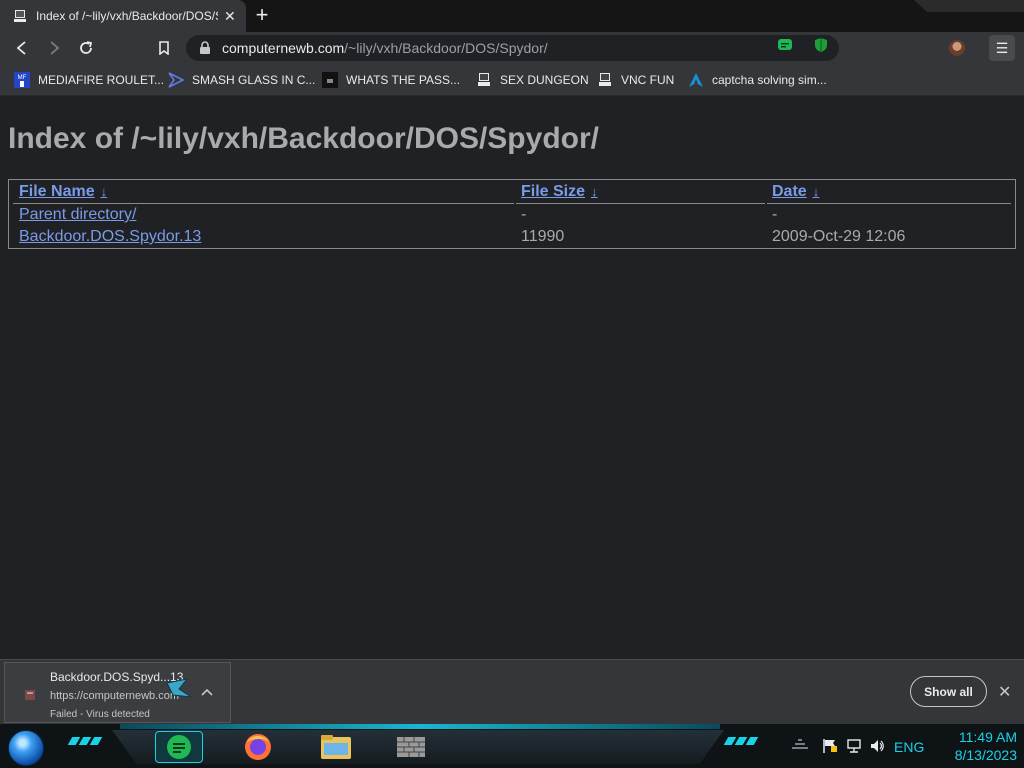  I want to click on bookmark-item: SEX DUNGEON, so click(532, 80).